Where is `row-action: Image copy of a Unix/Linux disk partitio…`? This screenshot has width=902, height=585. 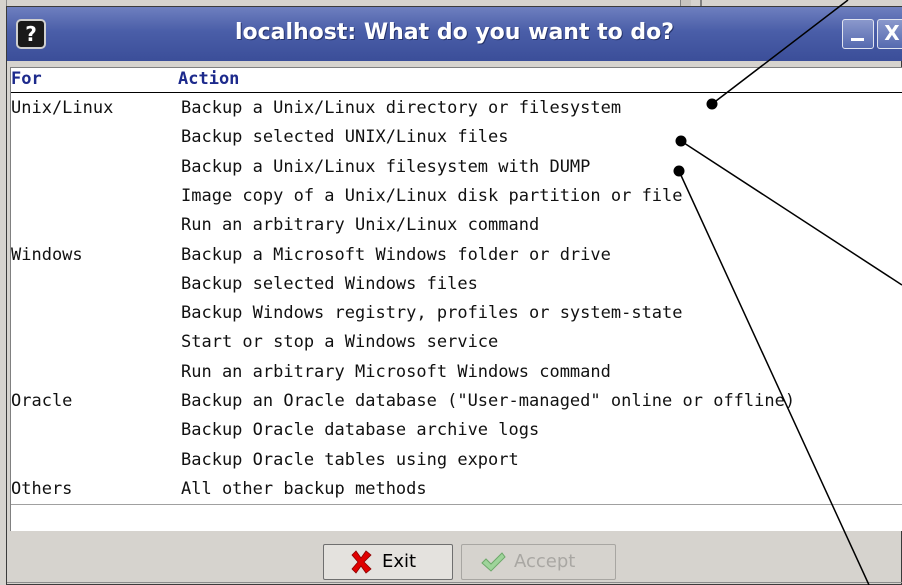 row-action: Image copy of a Unix/Linux disk partitio… is located at coordinates (432, 195).